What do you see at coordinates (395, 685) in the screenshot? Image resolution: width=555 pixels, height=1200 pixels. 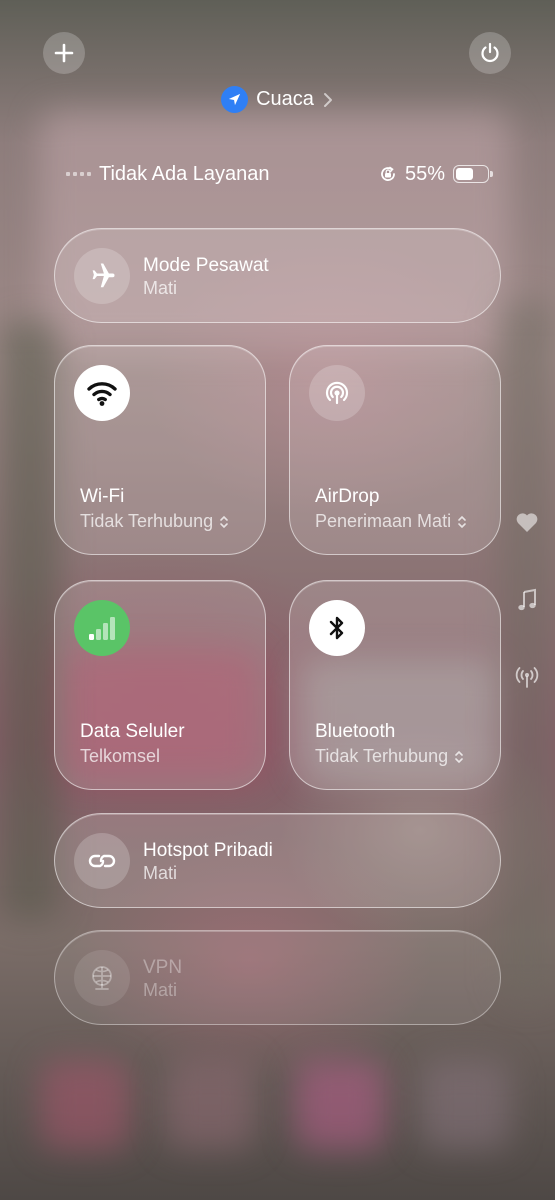 I see `bluetooth-tile: Bluetooth Tidak Terhubung` at bounding box center [395, 685].